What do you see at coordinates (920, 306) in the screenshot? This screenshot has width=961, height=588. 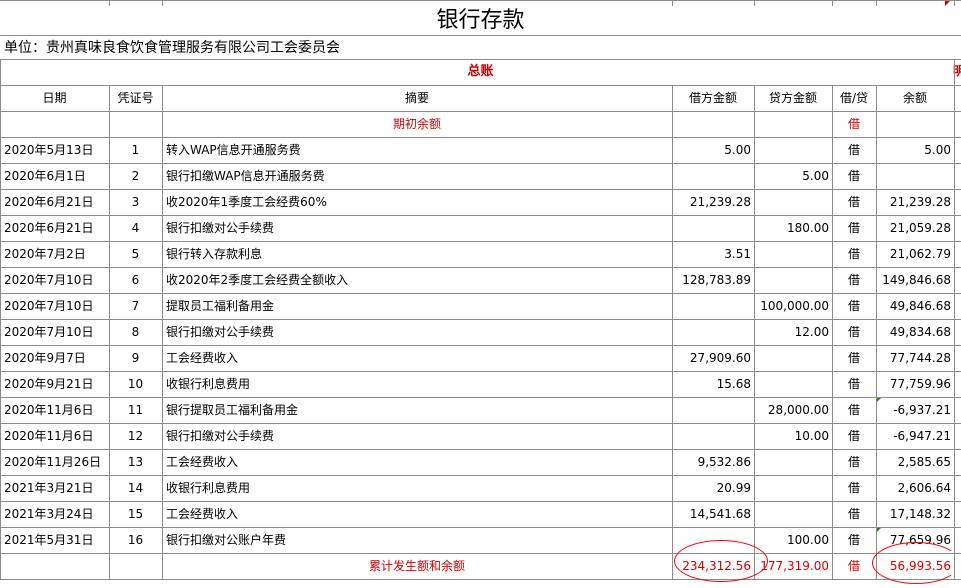 I see `balance-cell: 49,846.68` at bounding box center [920, 306].